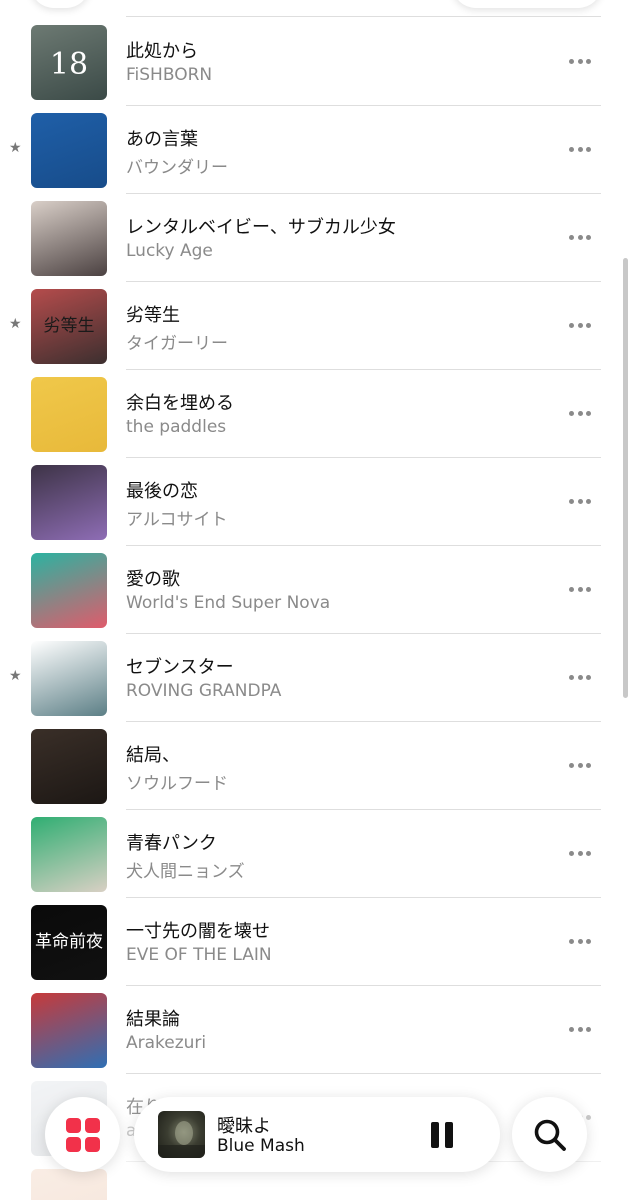 Image resolution: width=631 pixels, height=1200 pixels. What do you see at coordinates (199, 955) in the screenshot?
I see `song-artist: EVE OF THE LAIN` at bounding box center [199, 955].